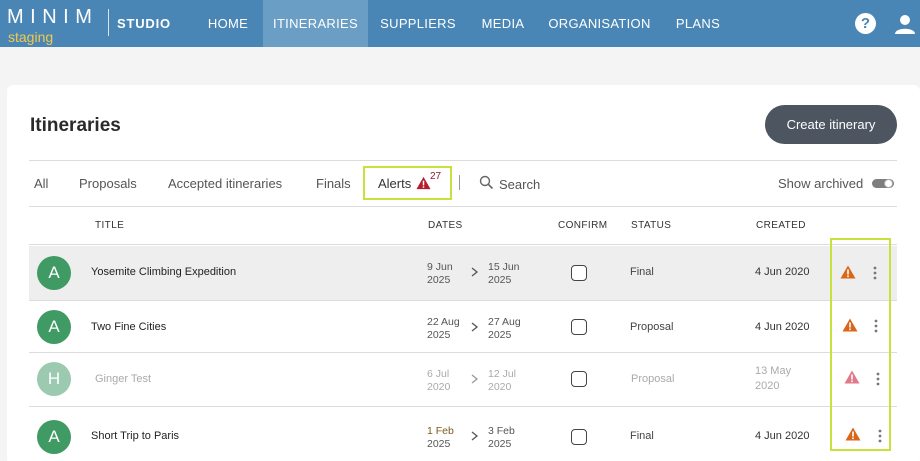  What do you see at coordinates (651, 225) in the screenshot?
I see `header-status: STATUS` at bounding box center [651, 225].